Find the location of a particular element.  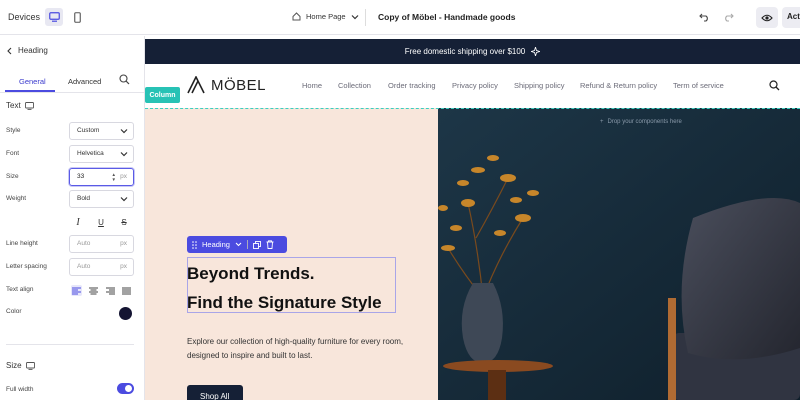

toggle-knob is located at coordinates (128, 388).